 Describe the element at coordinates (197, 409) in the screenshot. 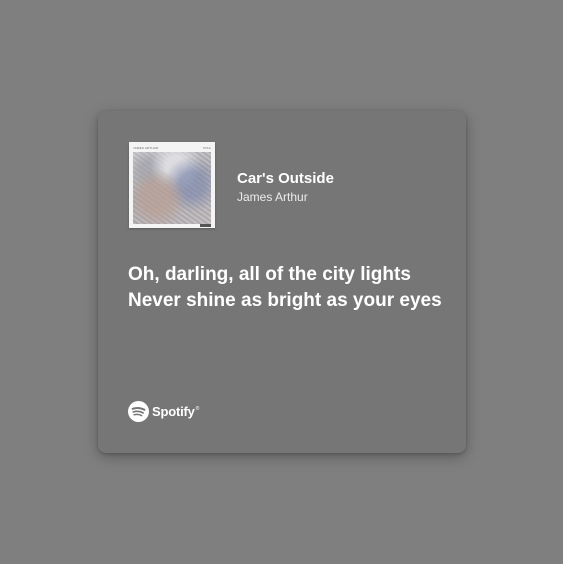

I see `trademark-mark: ®` at that location.